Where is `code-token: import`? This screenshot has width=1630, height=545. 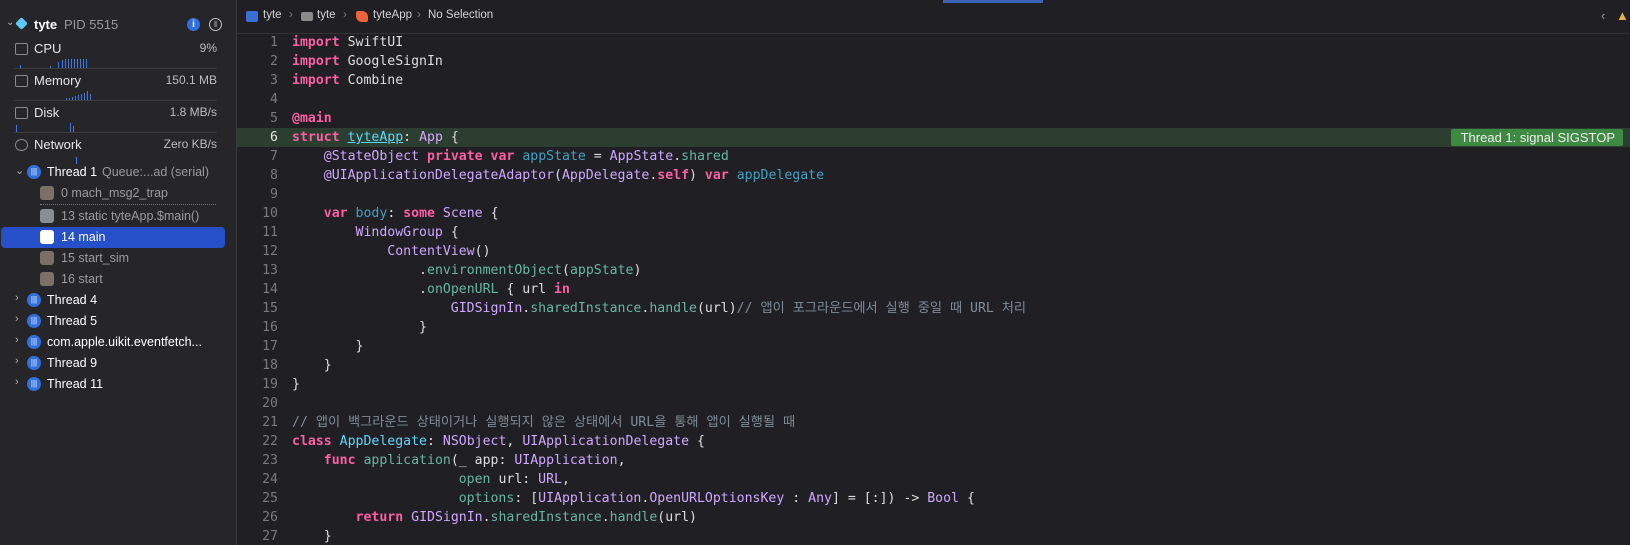 code-token: import is located at coordinates (316, 80).